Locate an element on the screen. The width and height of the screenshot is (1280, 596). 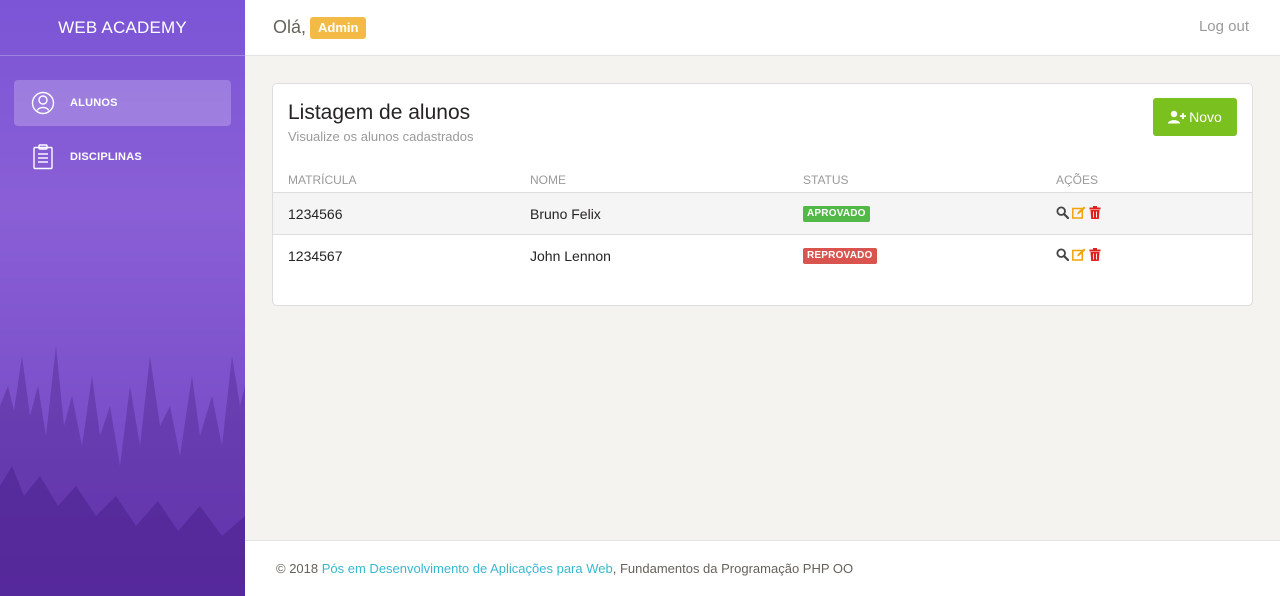
brand-title: WEB ACADEMY is located at coordinates (122, 28).